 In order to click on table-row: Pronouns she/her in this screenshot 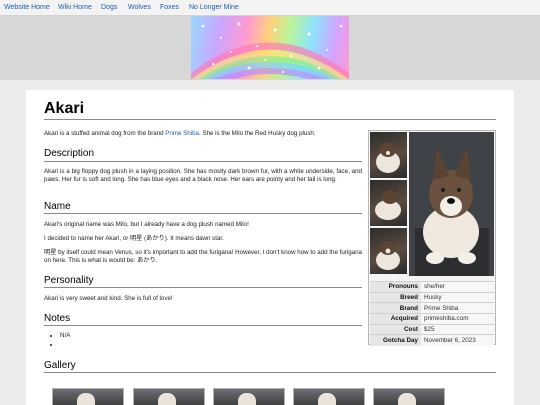, I will do `click(432, 287)`.